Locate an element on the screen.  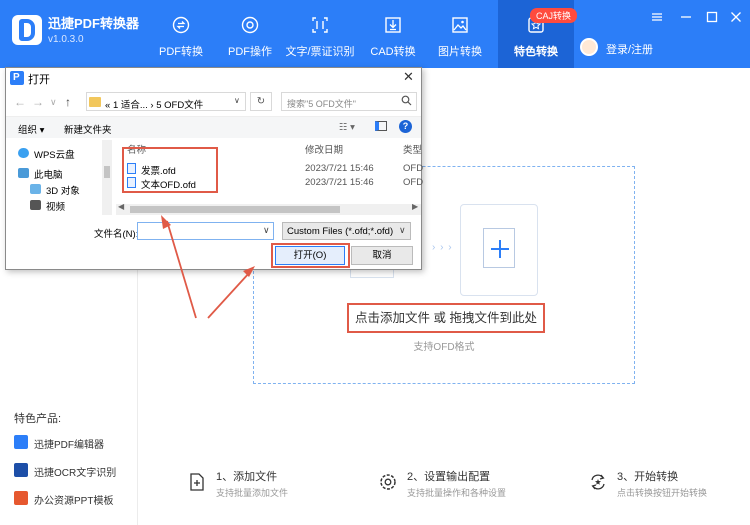
nav-ocr: 文字/票证识别 is located at coordinates (320, 34).